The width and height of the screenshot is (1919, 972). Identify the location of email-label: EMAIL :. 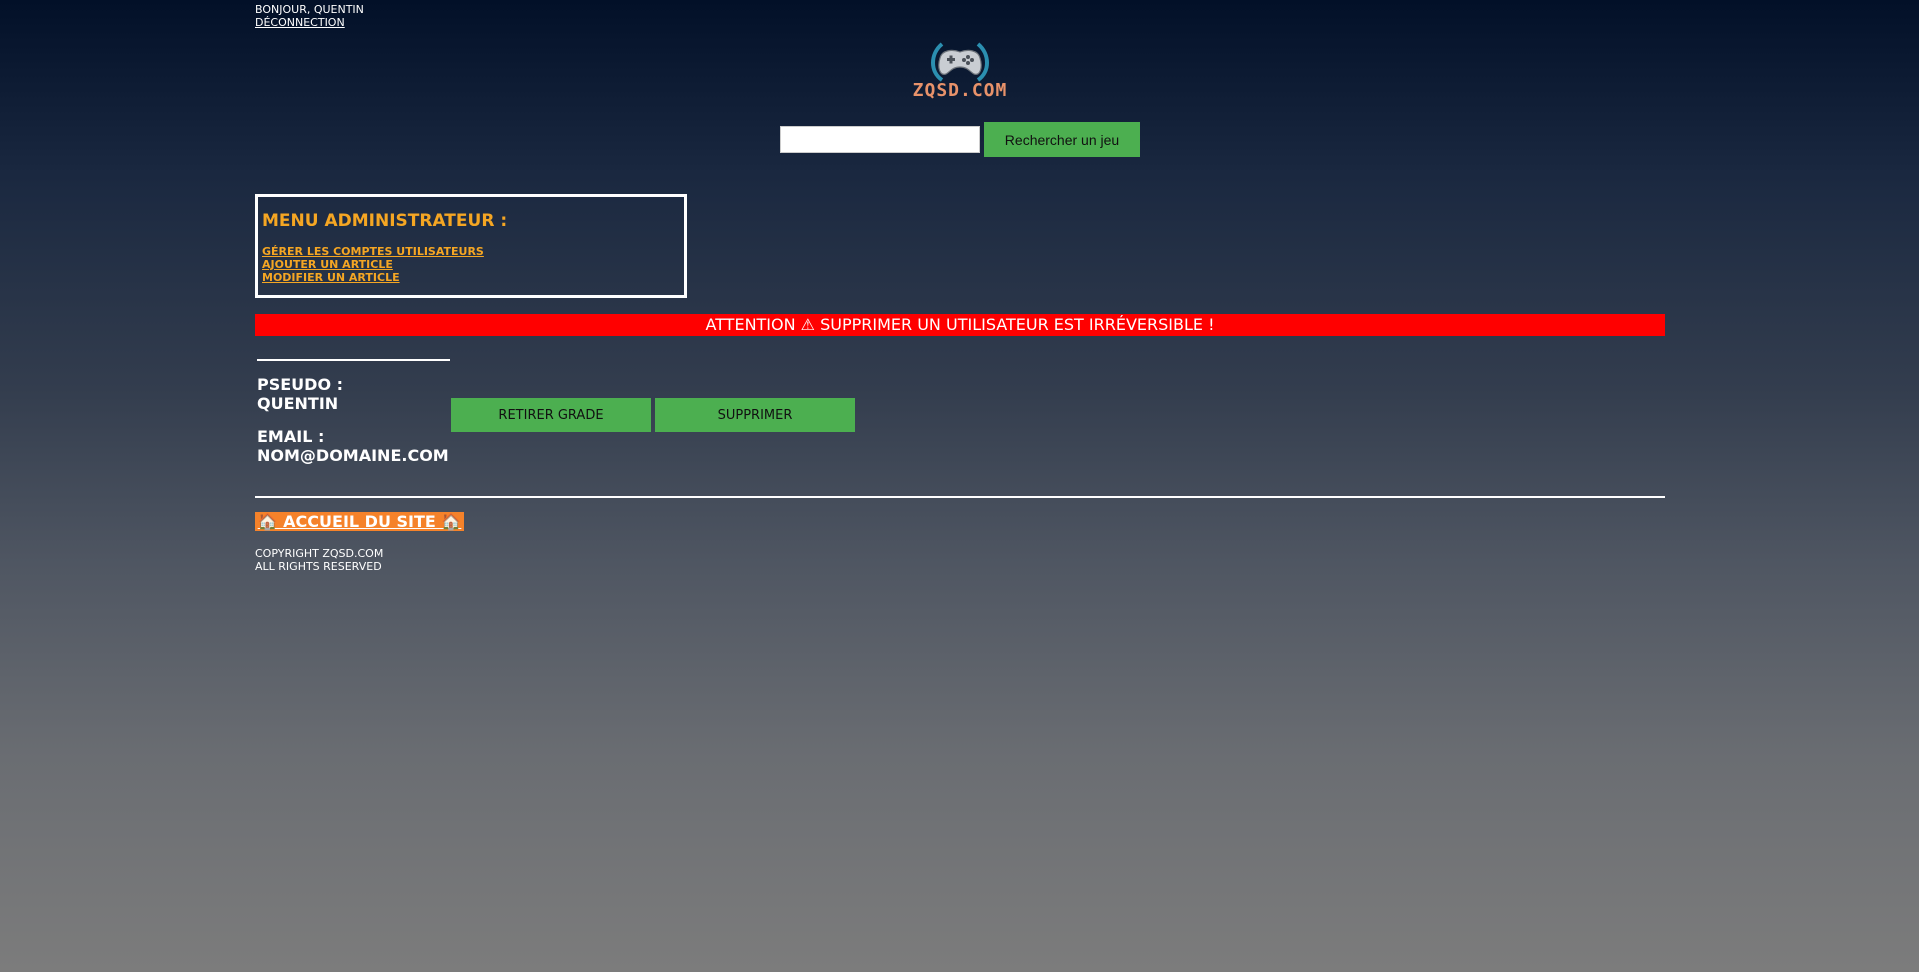
(291, 436).